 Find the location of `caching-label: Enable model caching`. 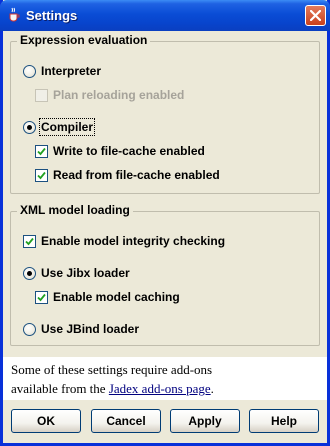

caching-label: Enable model caching is located at coordinates (116, 297).